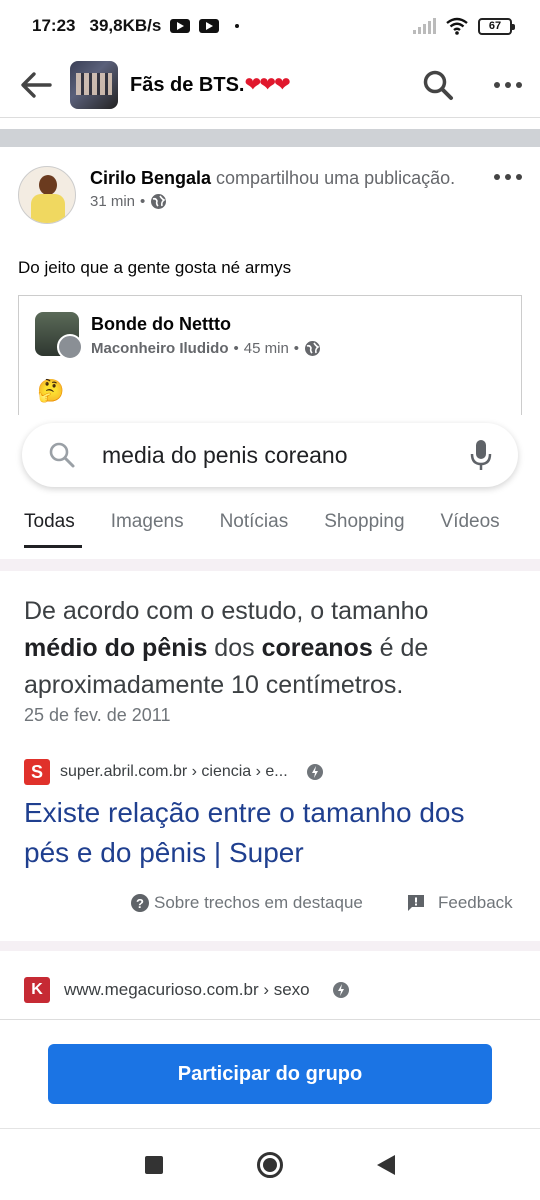 Image resolution: width=540 pixels, height=1200 pixels. What do you see at coordinates (254, 521) in the screenshot?
I see `google-tab-news: Notícias` at bounding box center [254, 521].